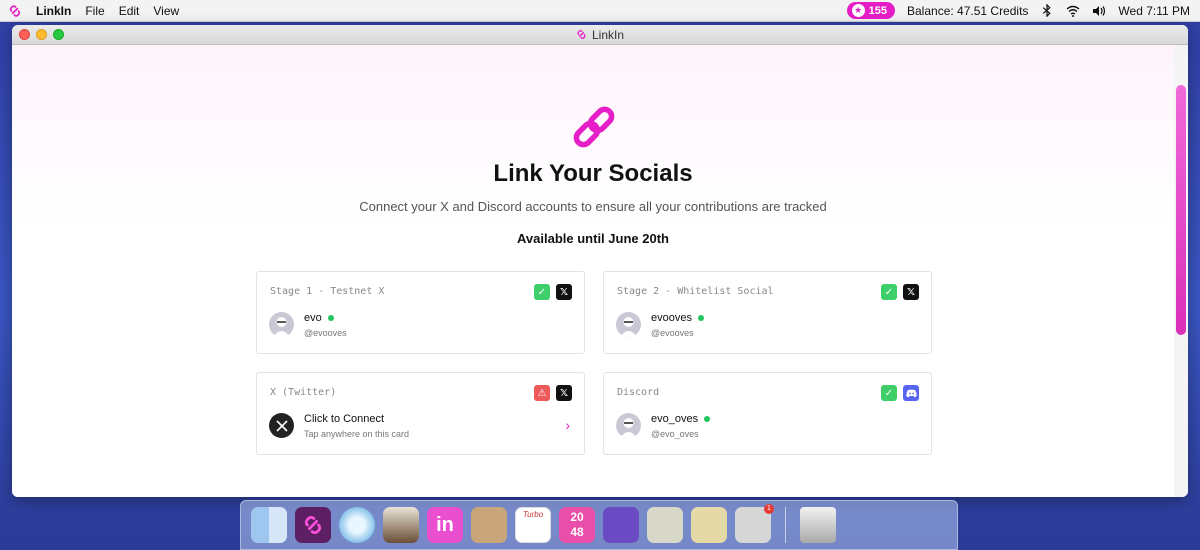 Image resolution: width=1200 pixels, height=550 pixels. What do you see at coordinates (58, 34) in the screenshot?
I see `window-maximize-button` at bounding box center [58, 34].